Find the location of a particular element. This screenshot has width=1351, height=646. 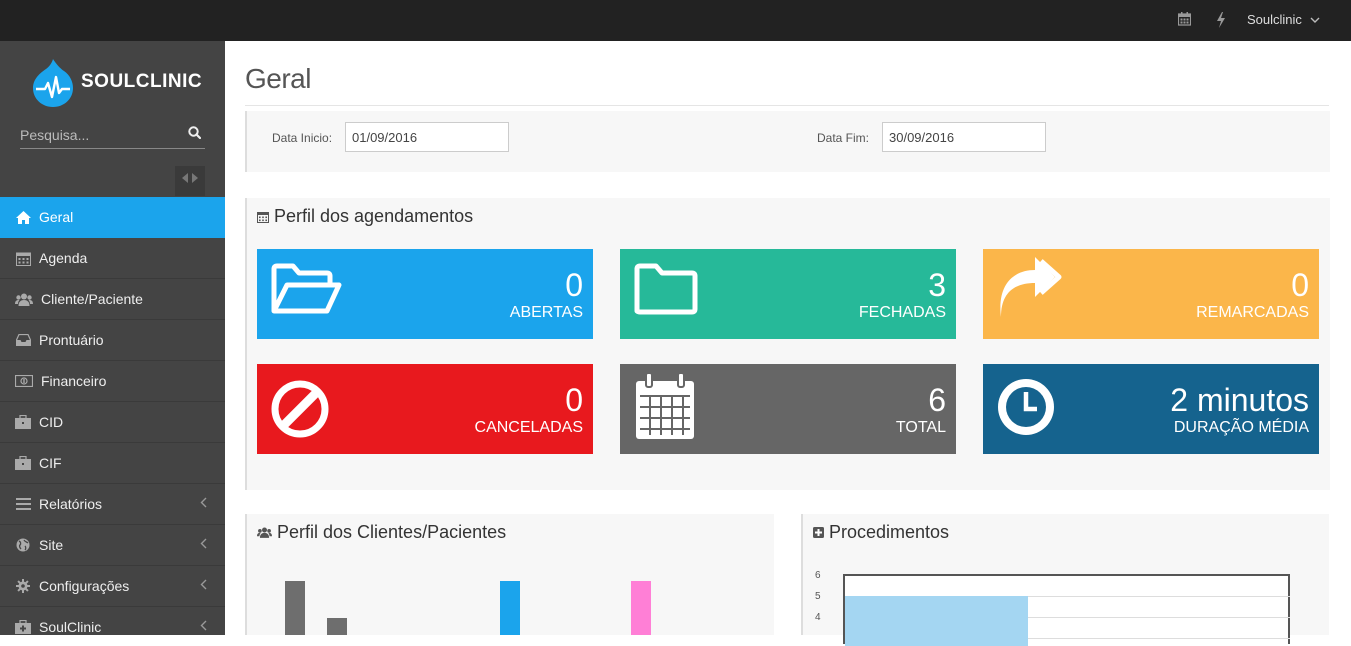

sidebar-item-label: CID is located at coordinates (51, 422).